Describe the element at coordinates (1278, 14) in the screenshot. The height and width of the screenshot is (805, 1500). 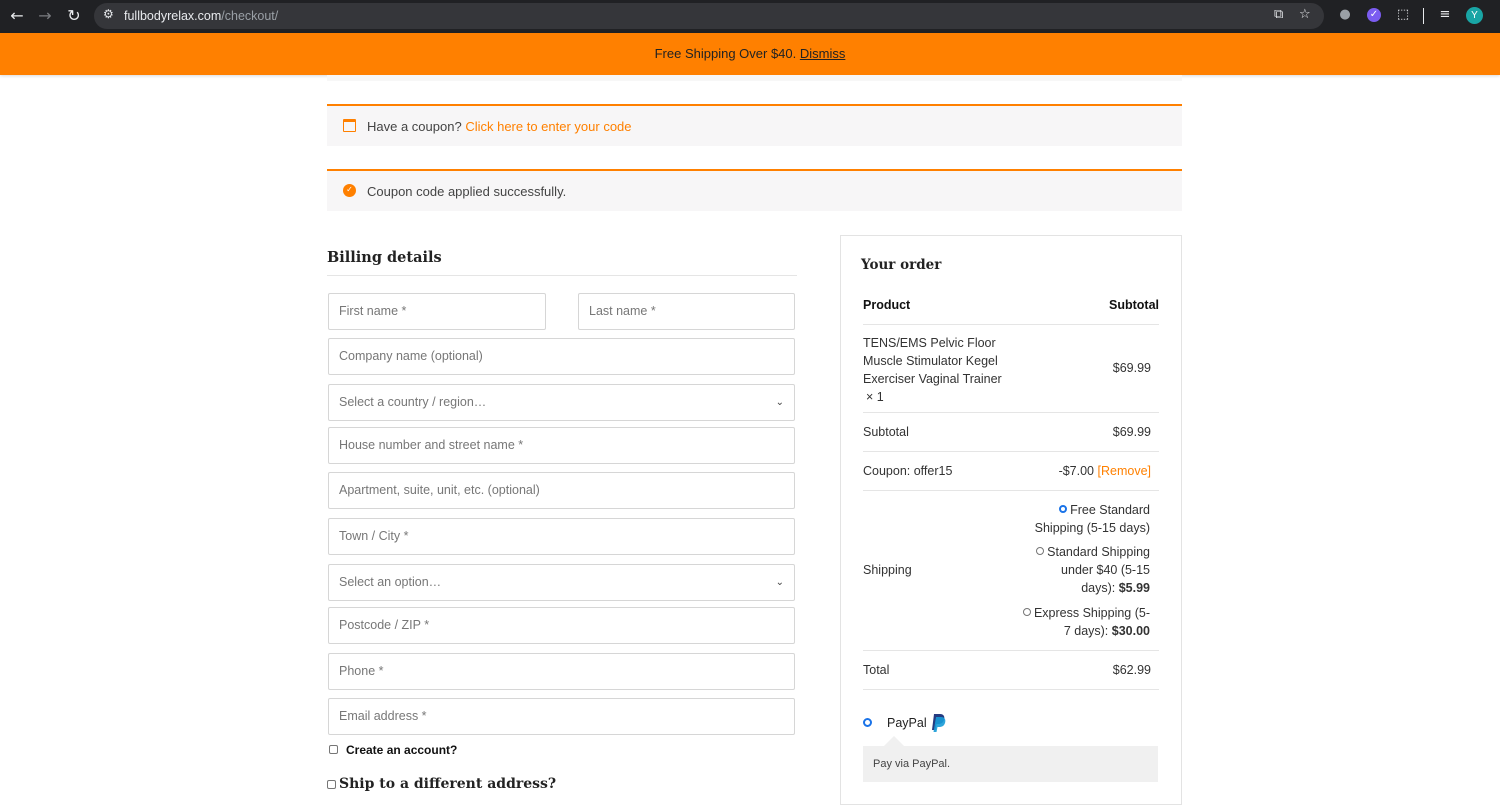
I see `translate-icon: ⧉` at that location.